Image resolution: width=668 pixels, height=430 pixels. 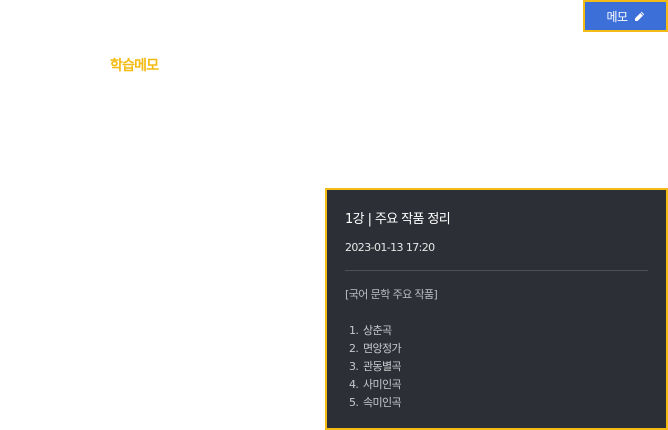 What do you see at coordinates (498, 331) in the screenshot?
I see `list-item: 1. 상춘곡` at bounding box center [498, 331].